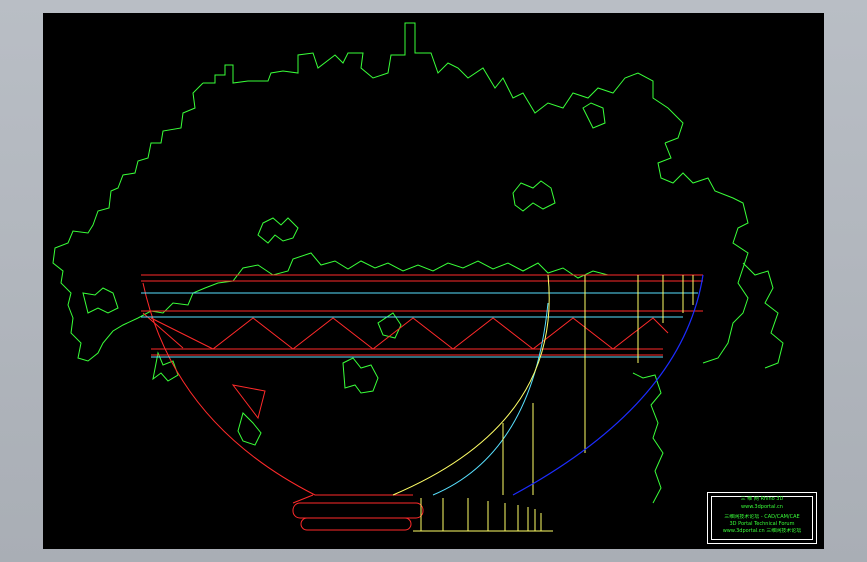 This screenshot has width=867, height=562. I want to click on title-block-line-3: 三维网技术论坛 - CAD/CAM/CAE, so click(762, 517).